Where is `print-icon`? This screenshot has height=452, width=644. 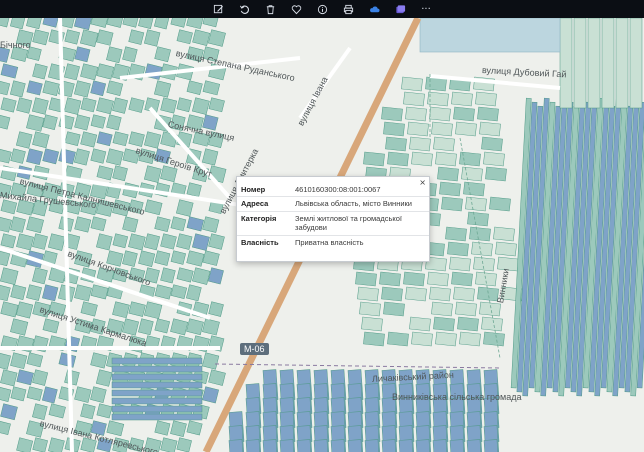 print-icon is located at coordinates (348, 9).